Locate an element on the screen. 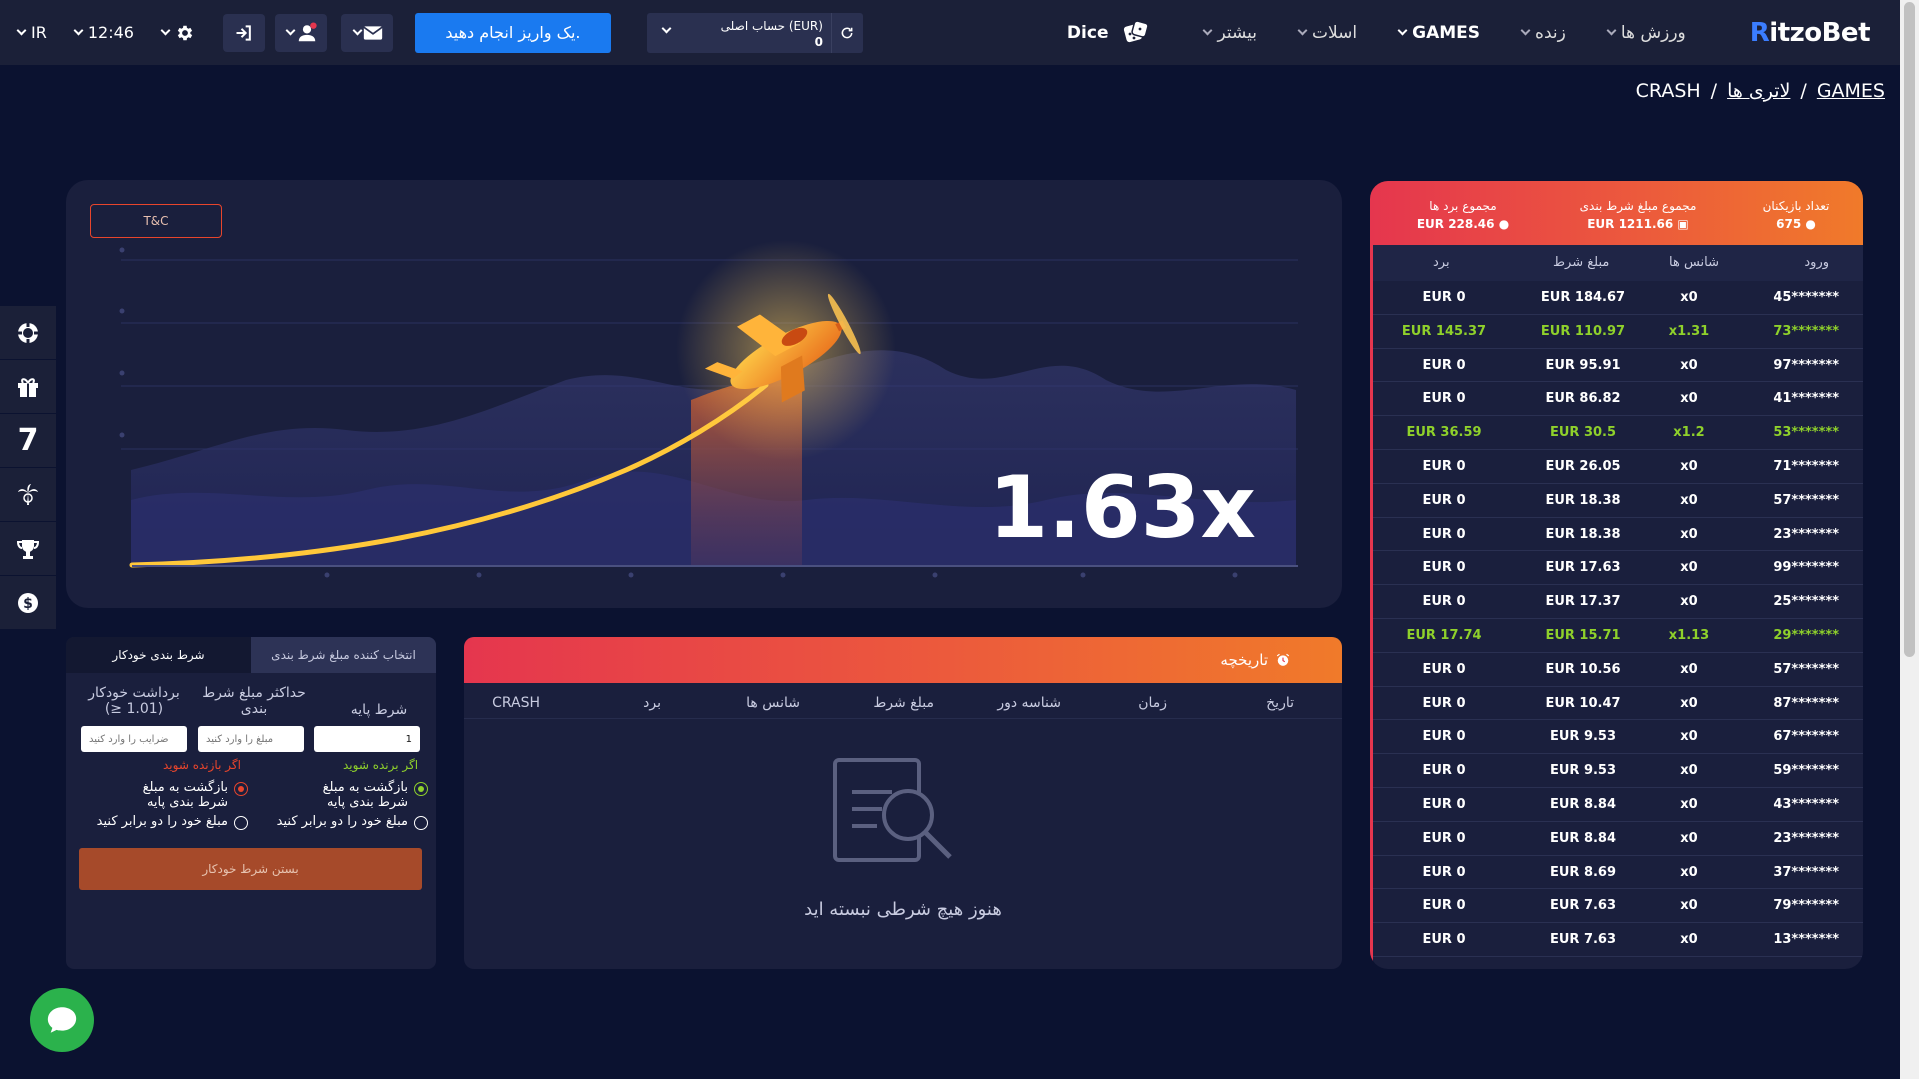 The image size is (1919, 1079). players-count-value: 675 ● is located at coordinates (1796, 224).